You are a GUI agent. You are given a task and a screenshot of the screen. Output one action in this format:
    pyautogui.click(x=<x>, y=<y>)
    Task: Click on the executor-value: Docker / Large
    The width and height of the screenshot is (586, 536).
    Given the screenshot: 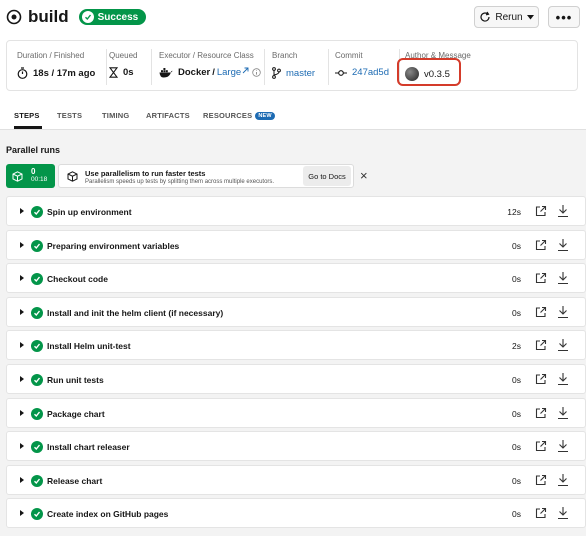 What is the action you would take?
    pyautogui.click(x=210, y=72)
    